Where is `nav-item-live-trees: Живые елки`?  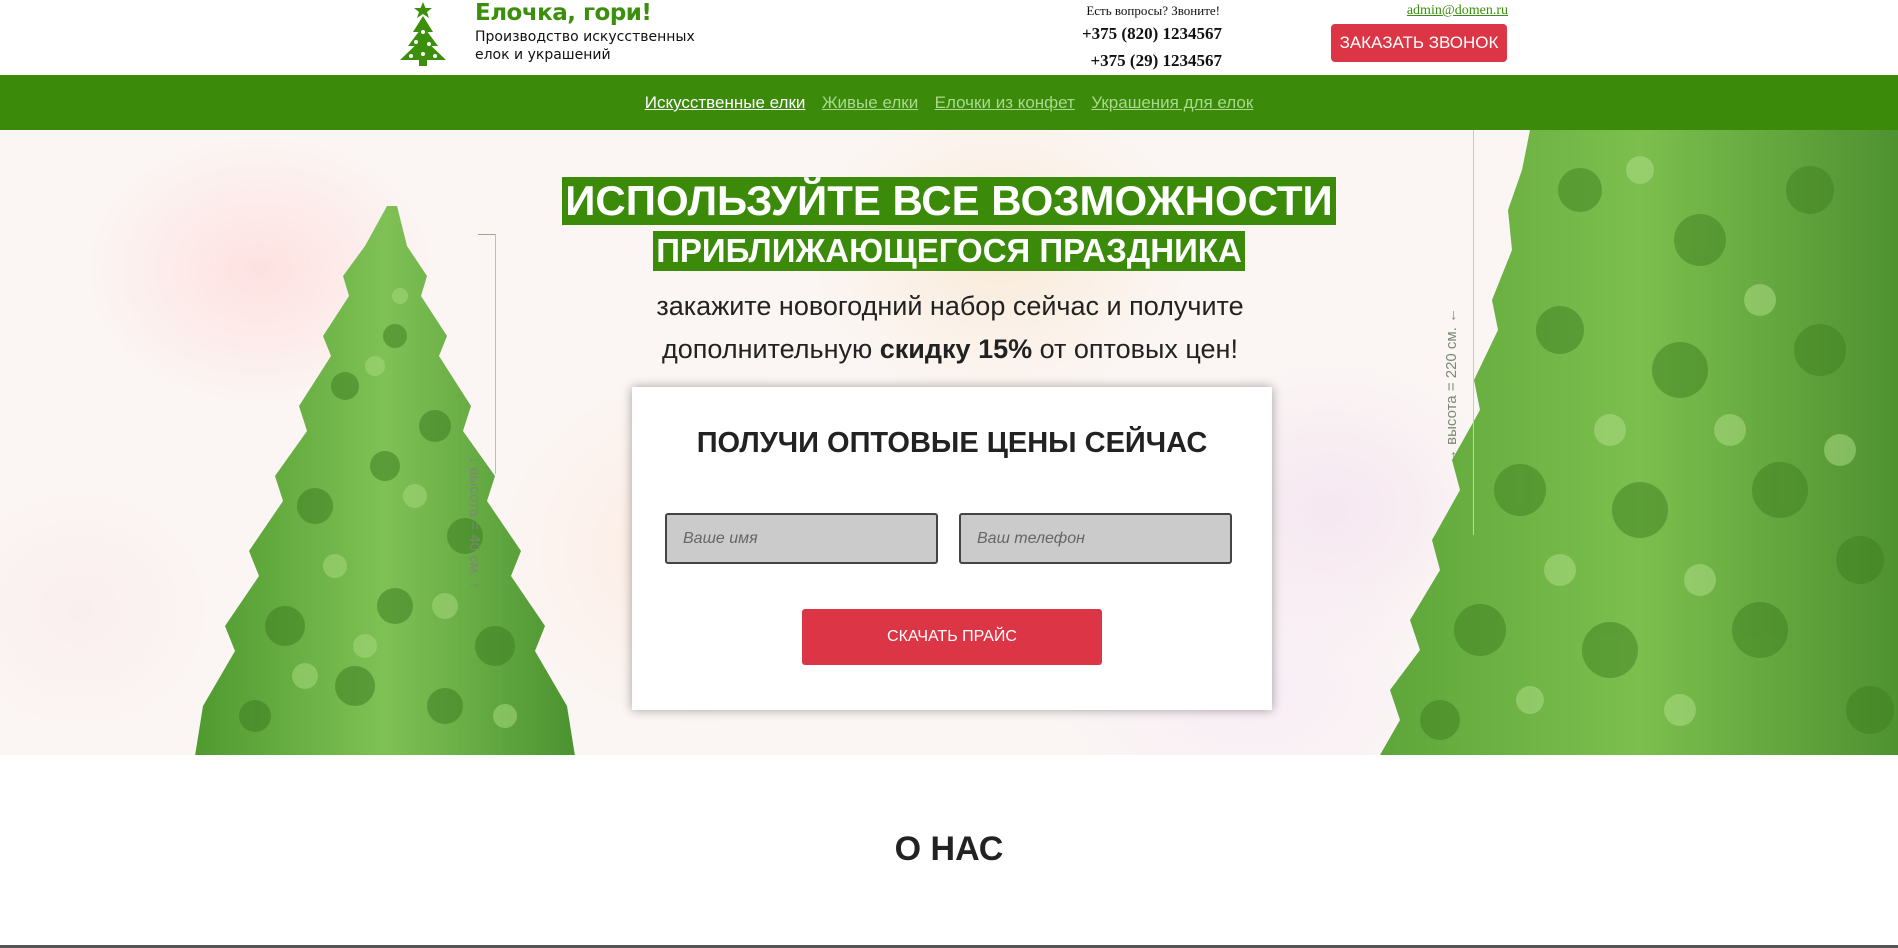
nav-item-live-trees: Живые елки is located at coordinates (870, 102).